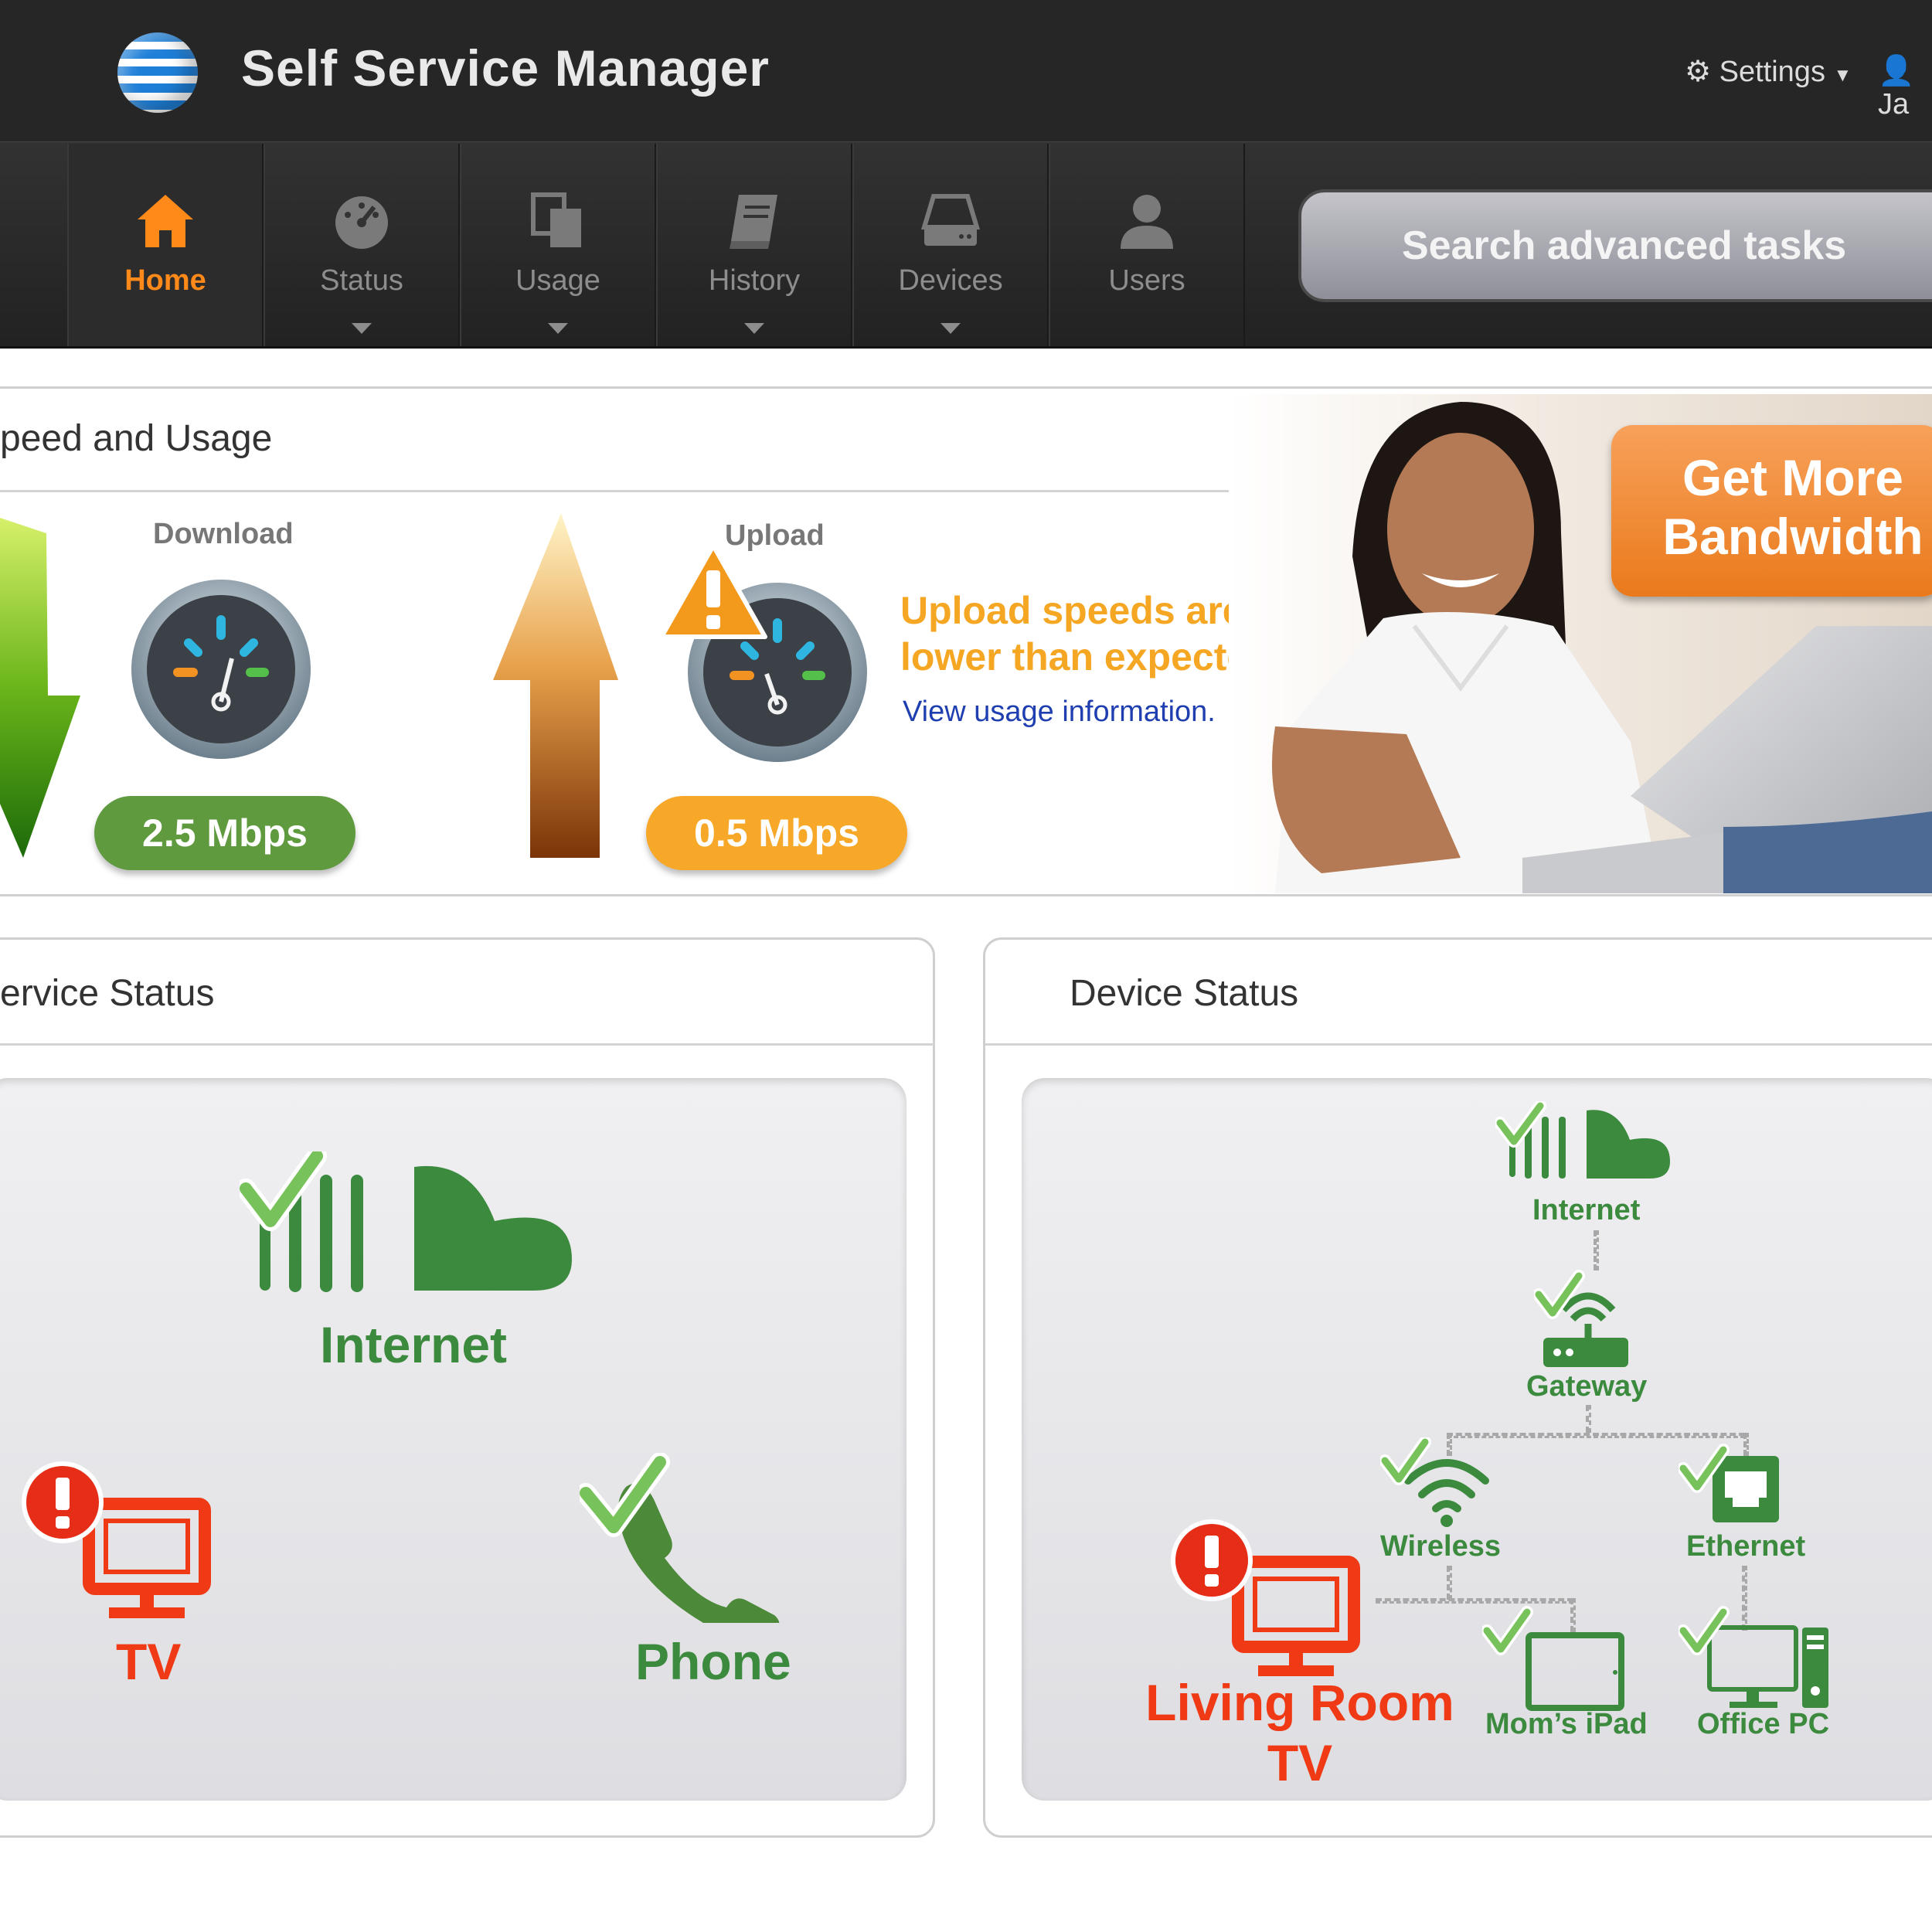 This screenshot has height=1932, width=1932. I want to click on settings-label: Settings, so click(1772, 72).